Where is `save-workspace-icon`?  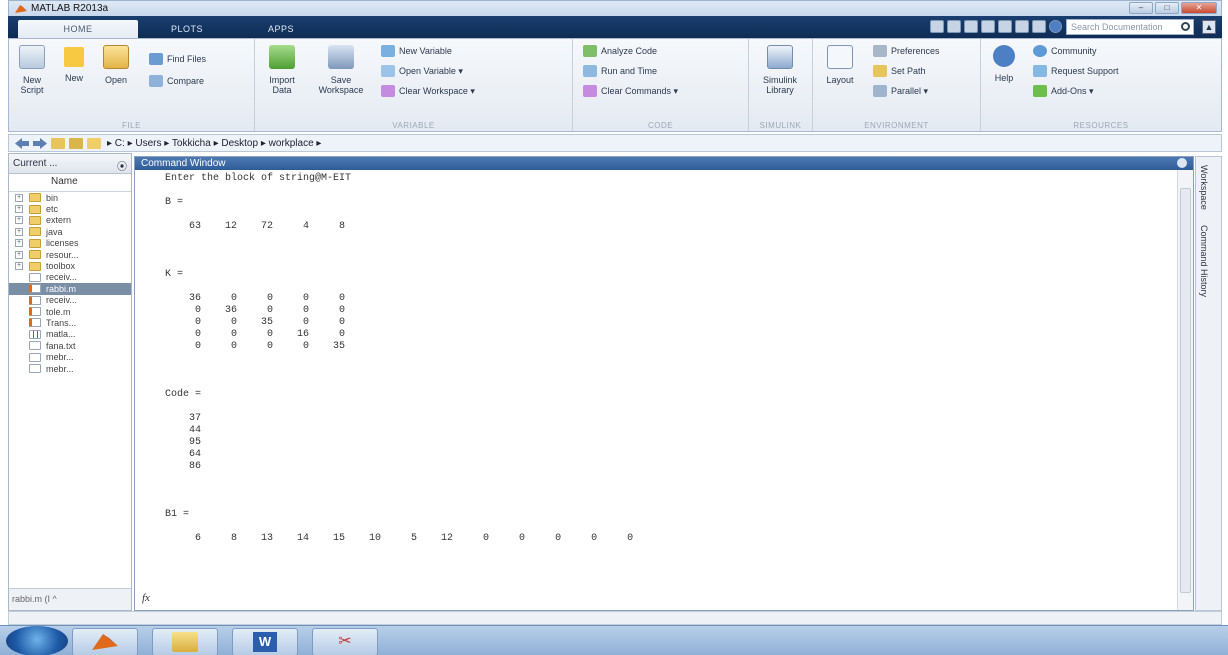 save-workspace-icon is located at coordinates (341, 57).